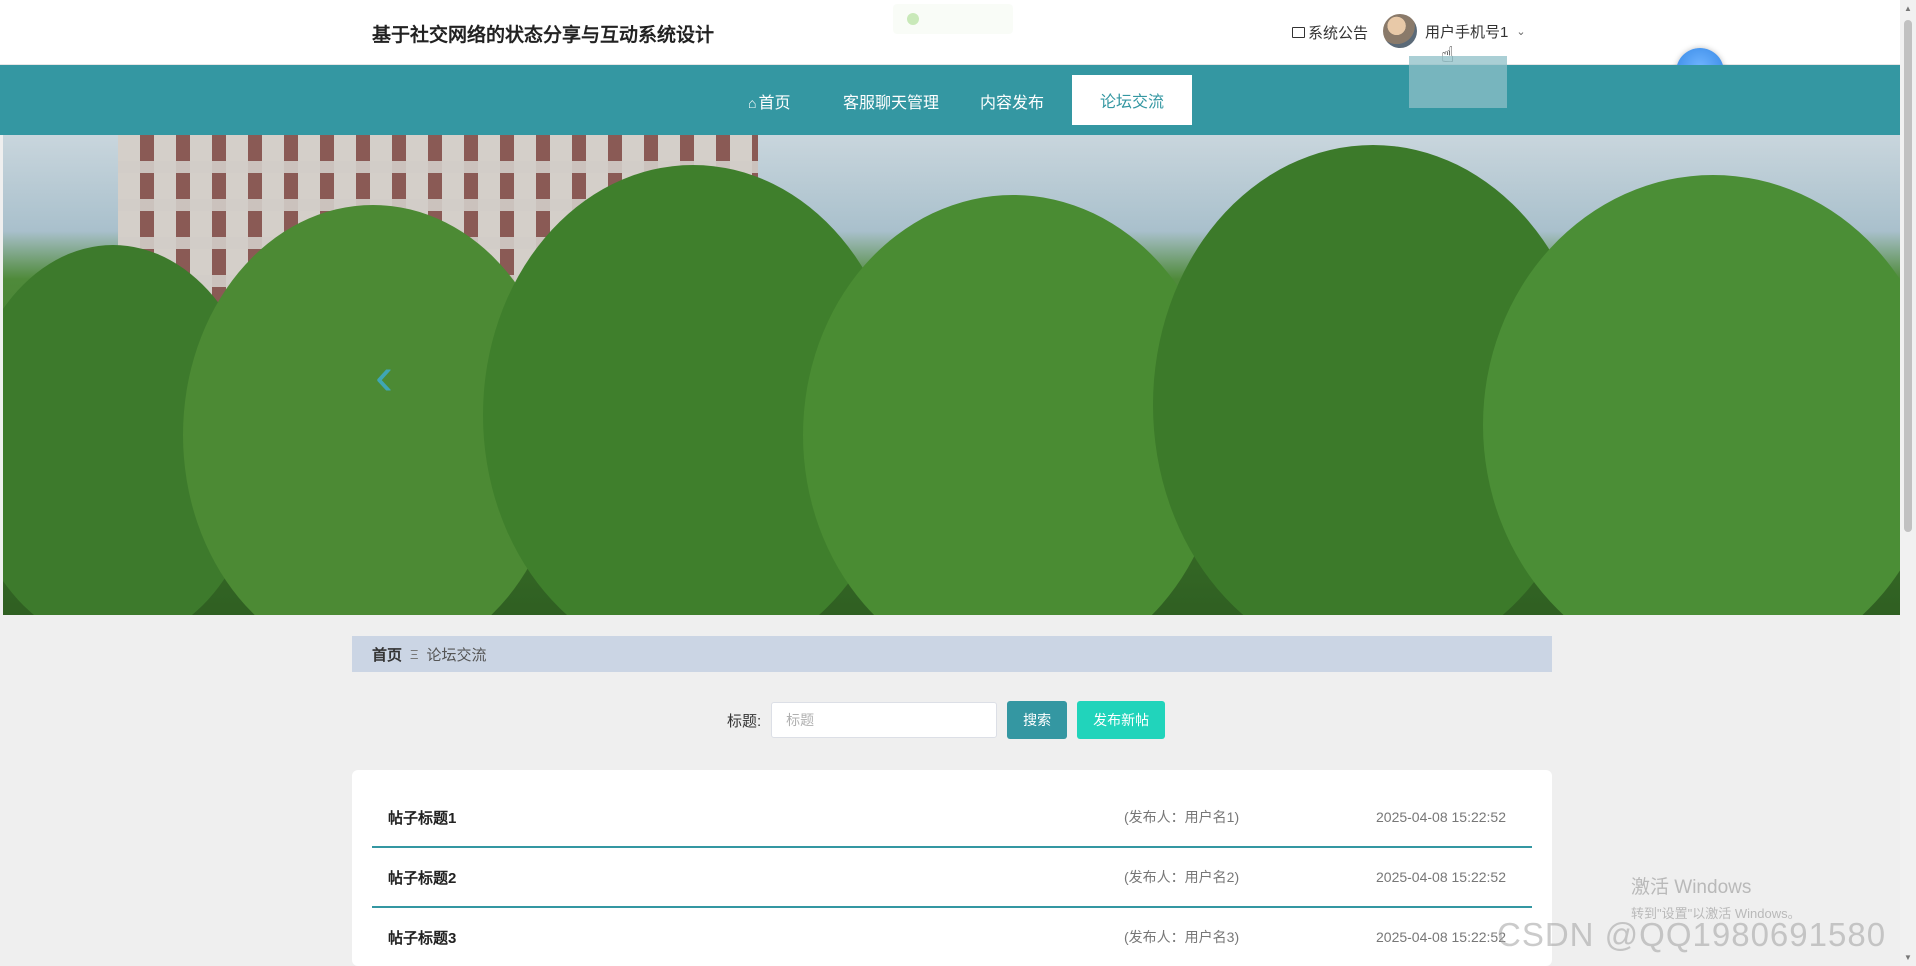 The height and width of the screenshot is (966, 1916). I want to click on list-item: 帖子标题2 (发布人：用户名2) 2025-04-08 15:22:52, so click(952, 878).